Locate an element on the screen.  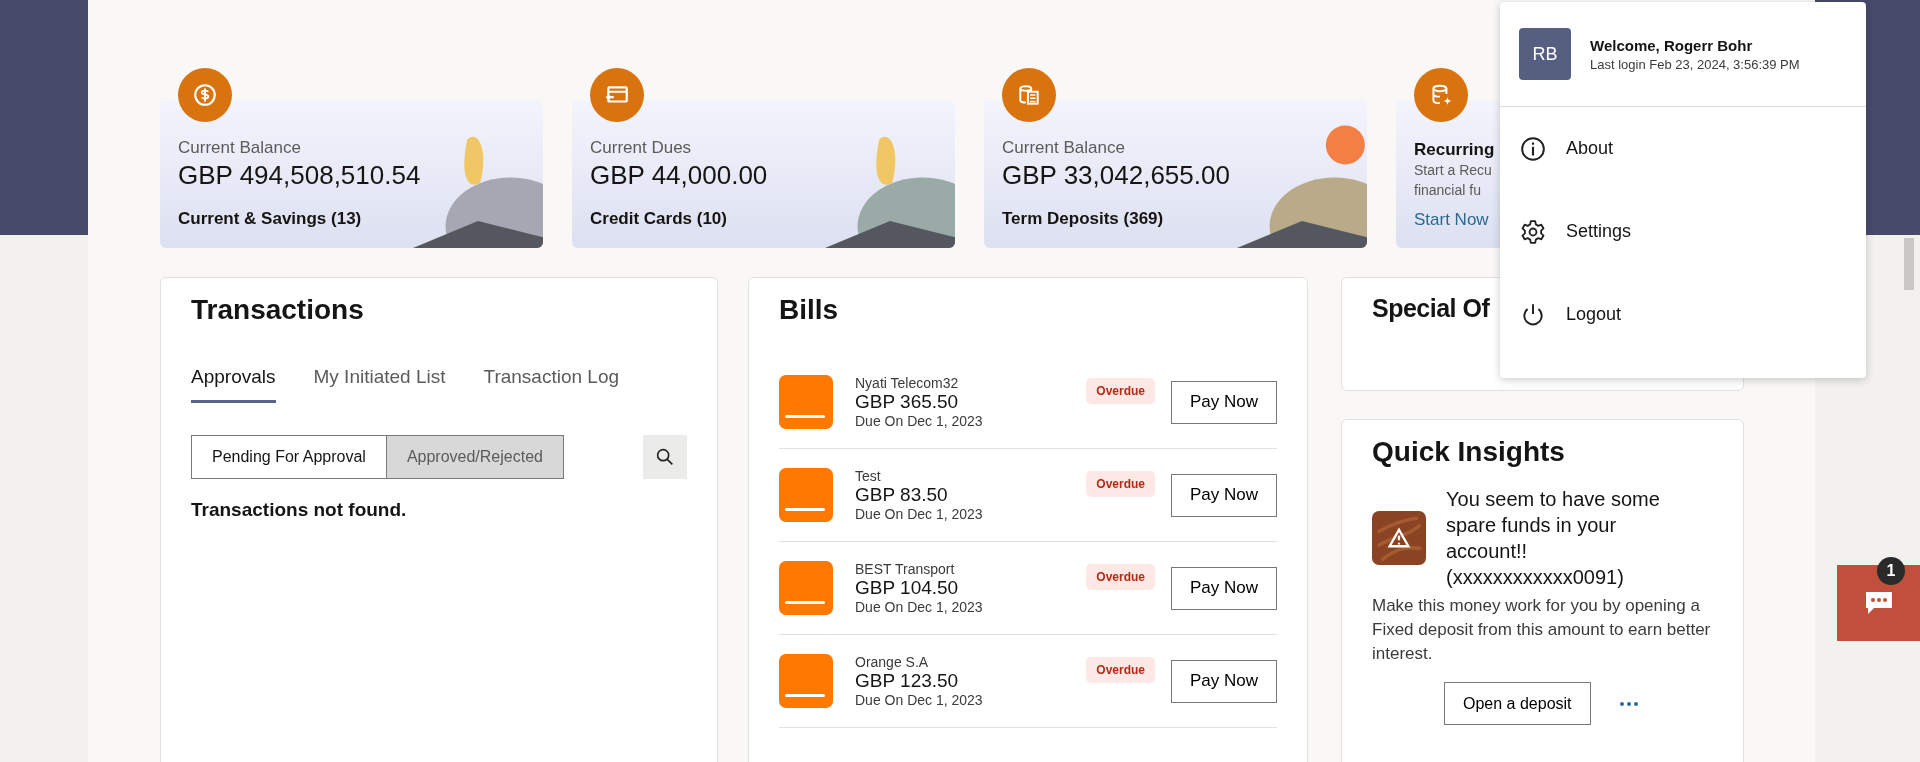
settings-icon is located at coordinates (1533, 231).